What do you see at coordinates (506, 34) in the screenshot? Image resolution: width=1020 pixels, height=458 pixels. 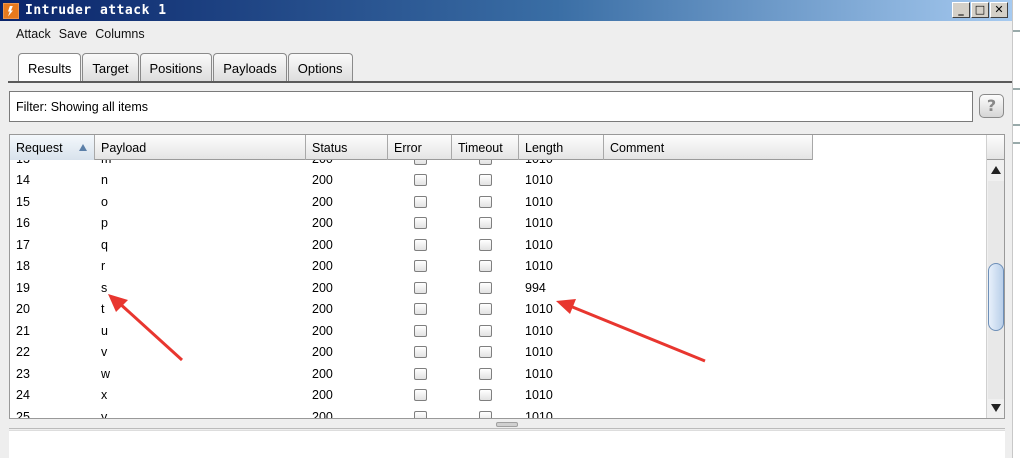 I see `menu-bar: Attack Save Columns` at bounding box center [506, 34].